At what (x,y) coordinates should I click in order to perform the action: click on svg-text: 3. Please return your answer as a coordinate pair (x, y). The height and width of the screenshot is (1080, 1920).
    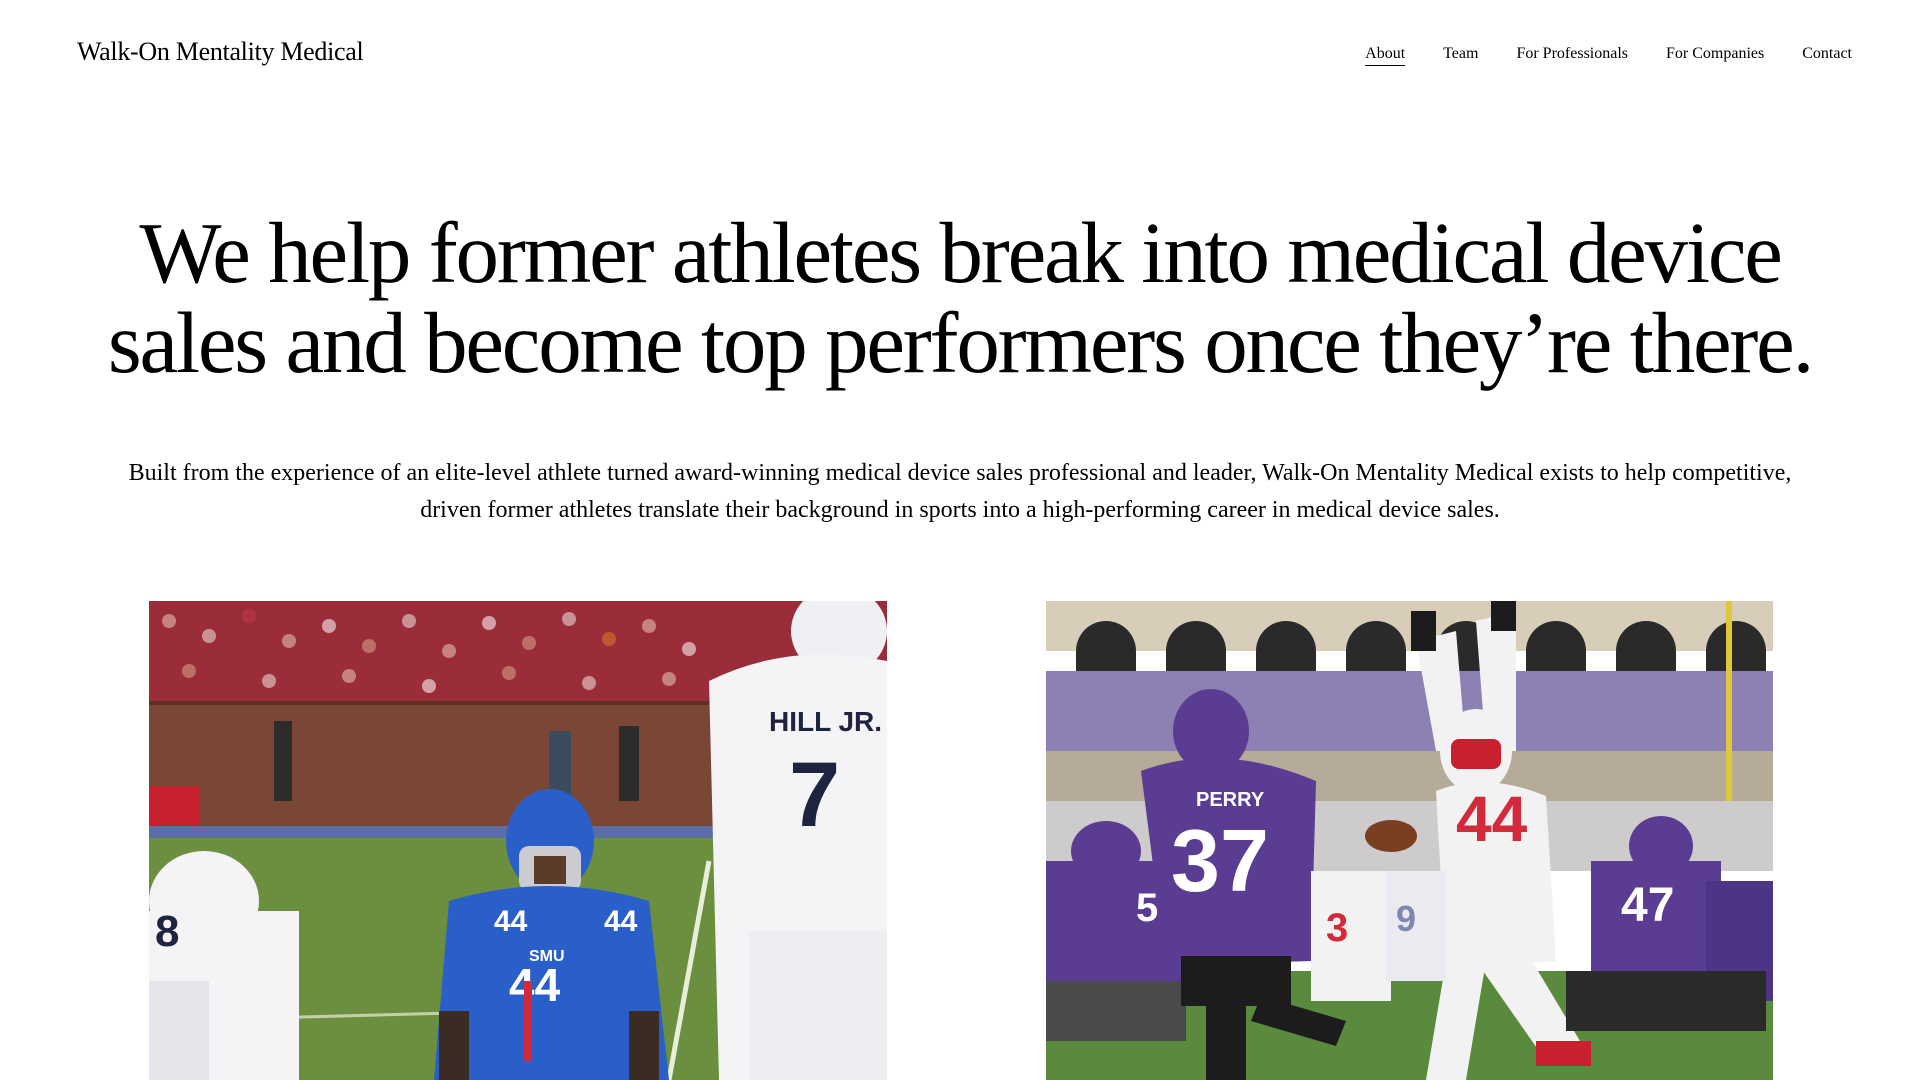
    Looking at the image, I should click on (1337, 928).